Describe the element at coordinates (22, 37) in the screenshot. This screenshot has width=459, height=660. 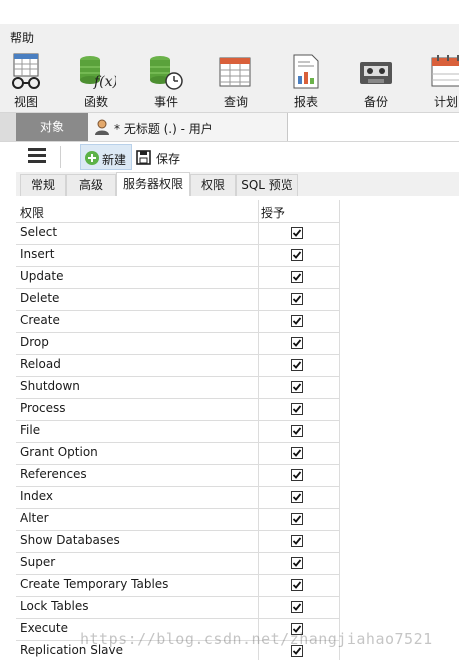
I see `menu-help: 帮助` at that location.